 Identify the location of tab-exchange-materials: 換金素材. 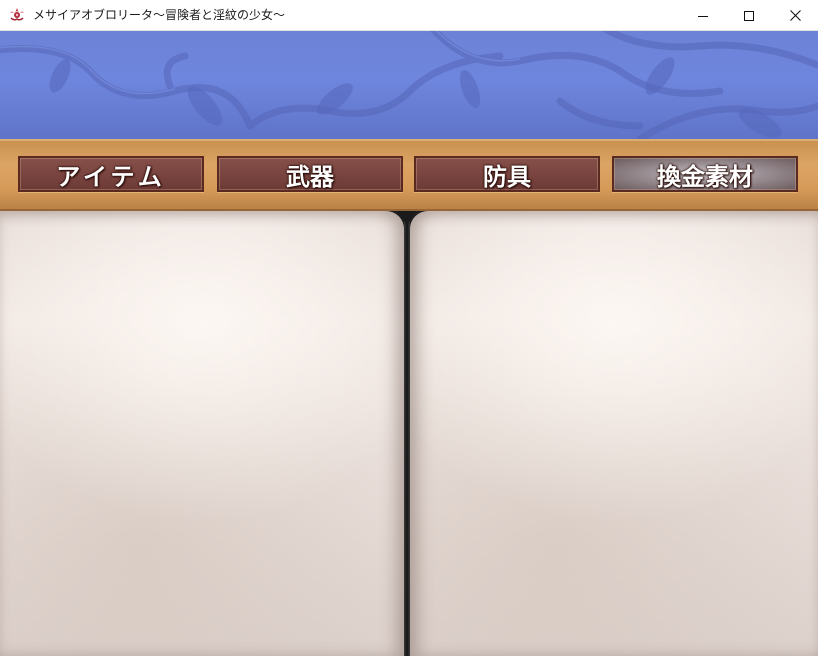
(705, 174).